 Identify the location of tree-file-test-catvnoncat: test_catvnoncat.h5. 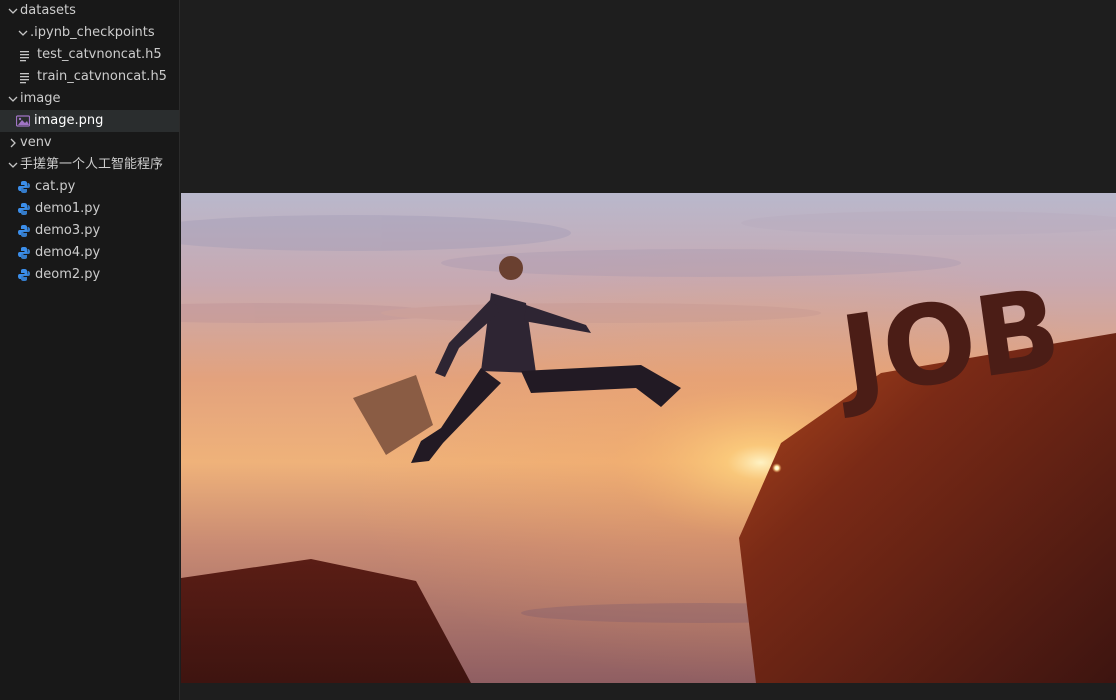
(89, 55).